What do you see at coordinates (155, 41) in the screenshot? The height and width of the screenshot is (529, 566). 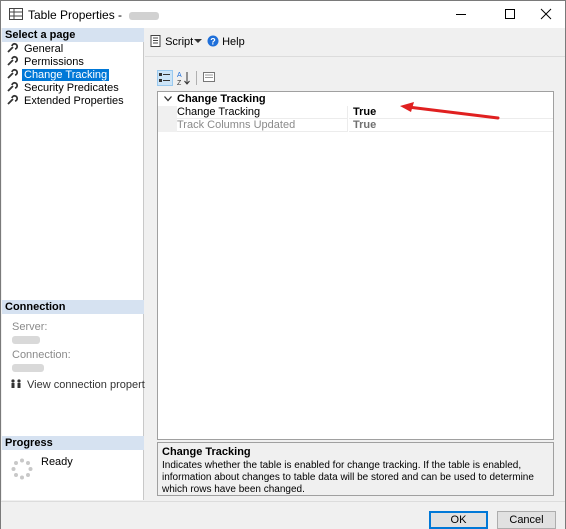 I see `script-icon` at bounding box center [155, 41].